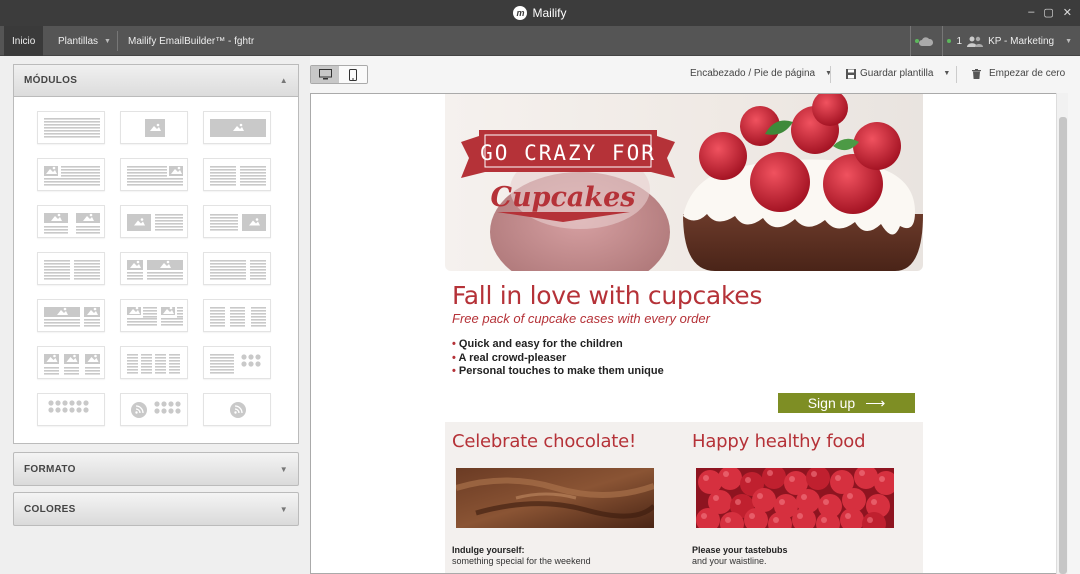 This screenshot has height=574, width=1080. I want to click on header-footer-dropdown: Encabezado / Pie de página ▼, so click(761, 73).